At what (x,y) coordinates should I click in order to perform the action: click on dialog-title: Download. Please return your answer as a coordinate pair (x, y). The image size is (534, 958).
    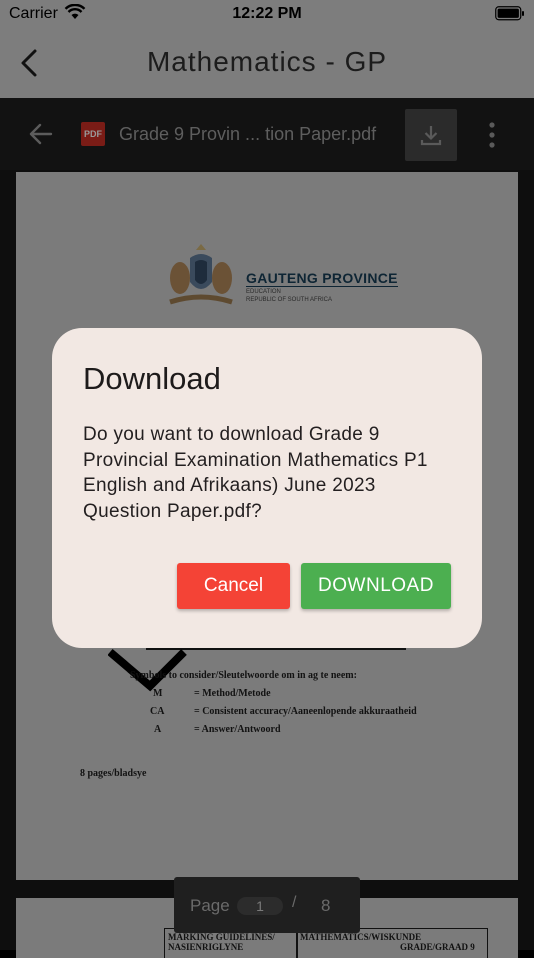
    Looking at the image, I should click on (152, 378).